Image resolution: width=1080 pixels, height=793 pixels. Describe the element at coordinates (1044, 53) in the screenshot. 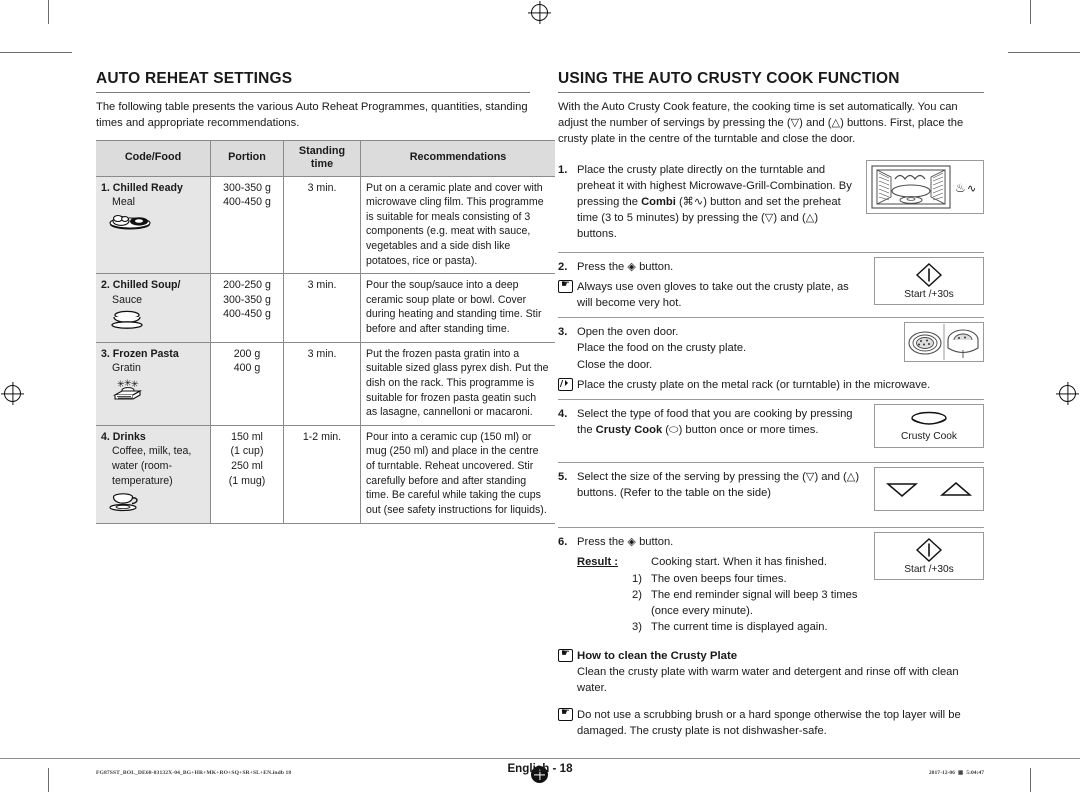

I see `crop-mark-top-right-h` at that location.